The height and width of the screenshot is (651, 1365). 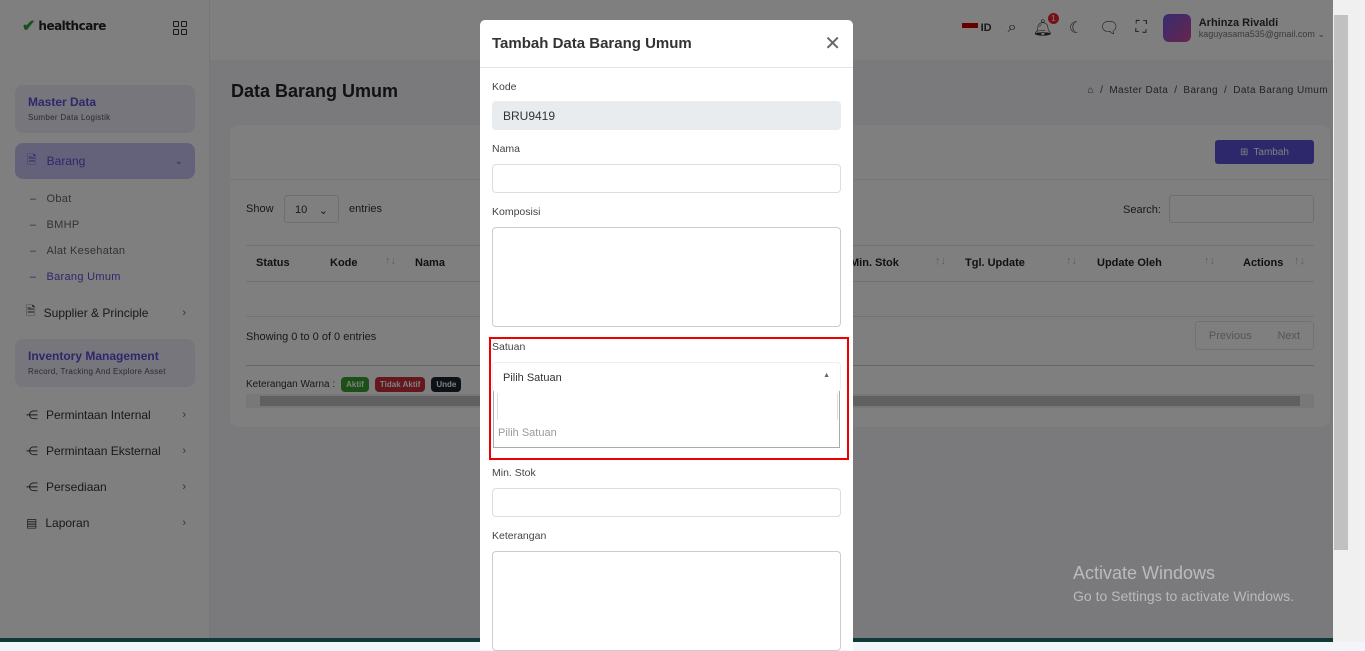 What do you see at coordinates (506, 149) in the screenshot?
I see `nama-label: Nama` at bounding box center [506, 149].